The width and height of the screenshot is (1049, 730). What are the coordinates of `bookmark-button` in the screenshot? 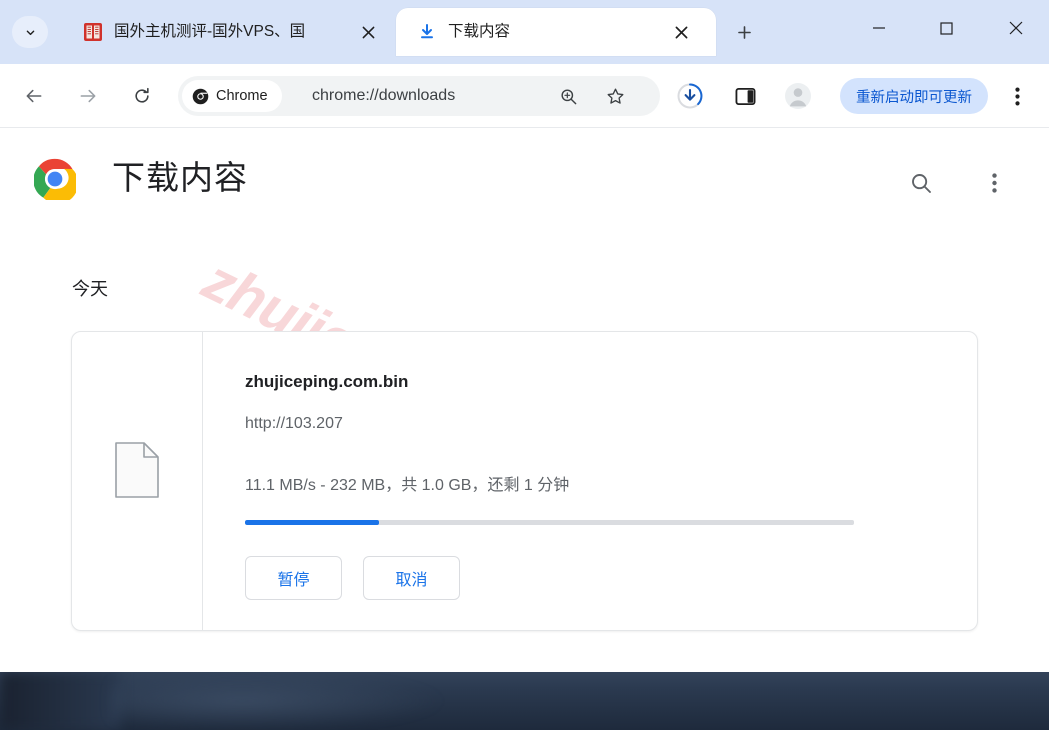 It's located at (615, 96).